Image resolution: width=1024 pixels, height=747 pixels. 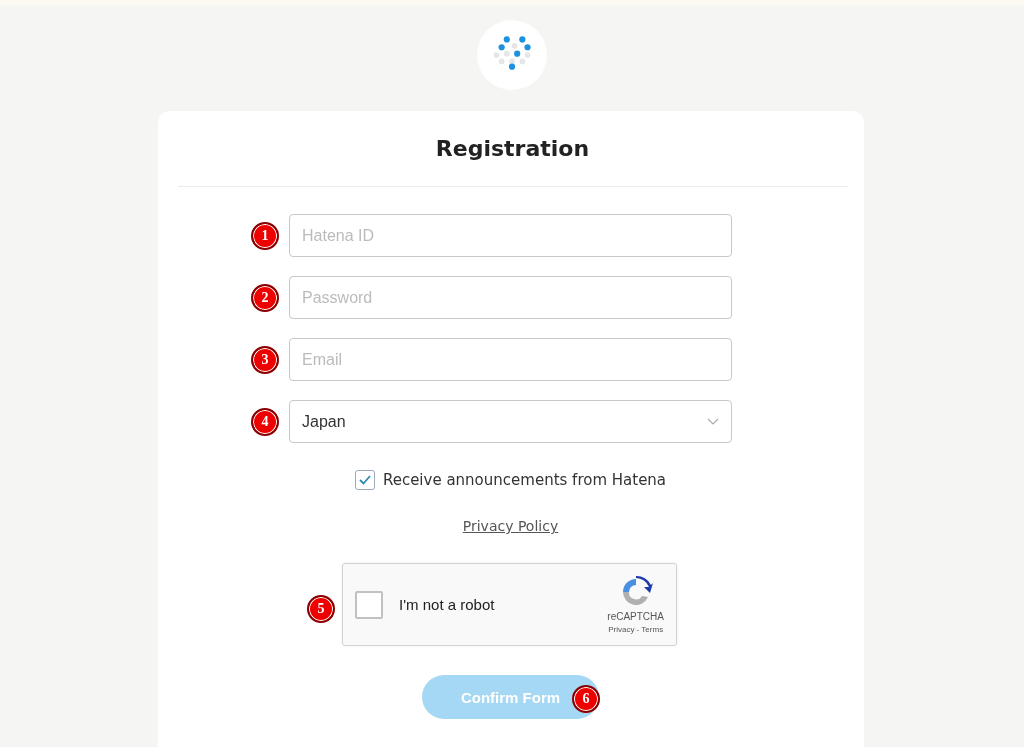 I want to click on checkmark-icon, so click(x=364, y=480).